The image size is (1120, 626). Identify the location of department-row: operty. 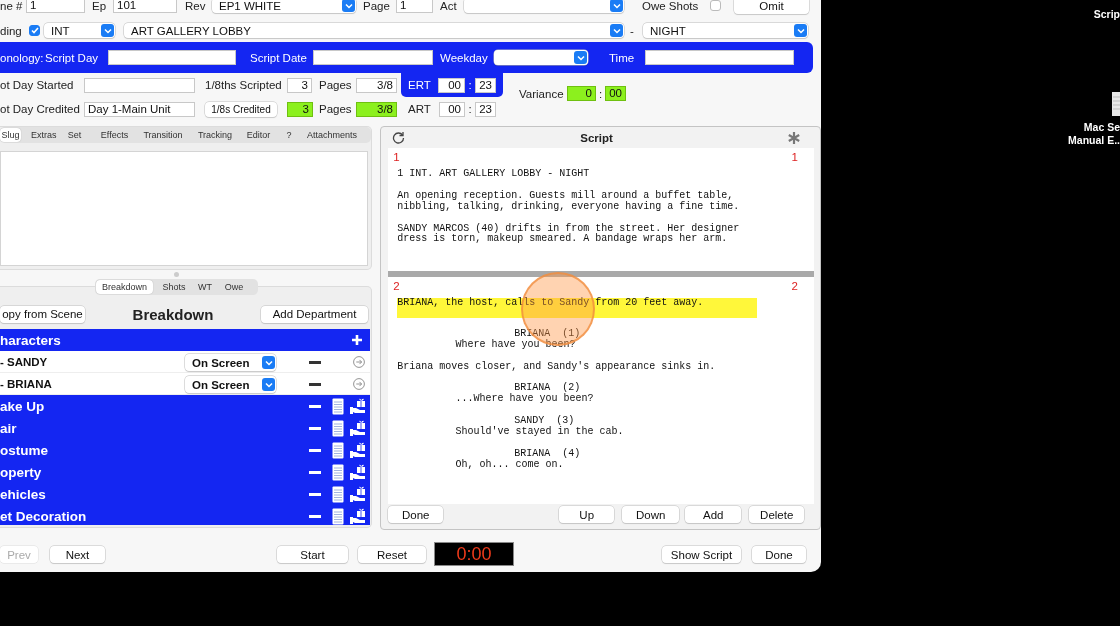
(185, 472).